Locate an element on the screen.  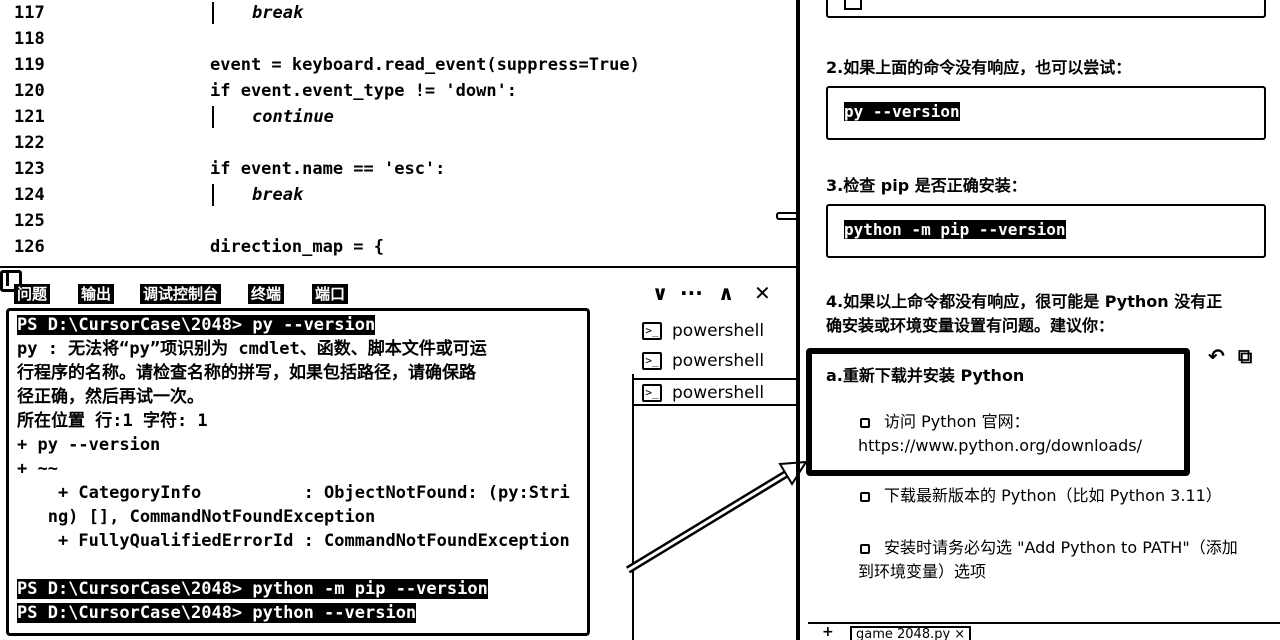
line-number: 122 is located at coordinates (29, 143).